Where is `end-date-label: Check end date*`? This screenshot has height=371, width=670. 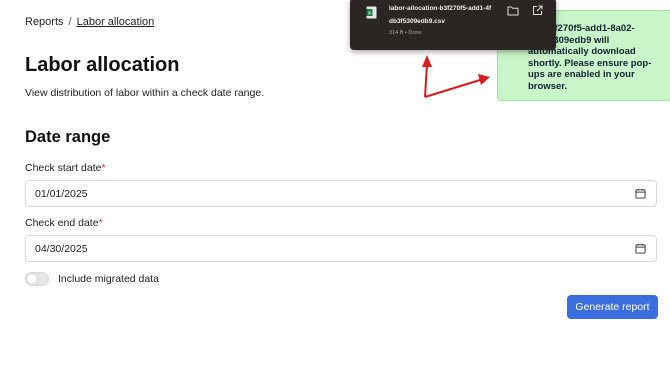 end-date-label: Check end date* is located at coordinates (64, 223).